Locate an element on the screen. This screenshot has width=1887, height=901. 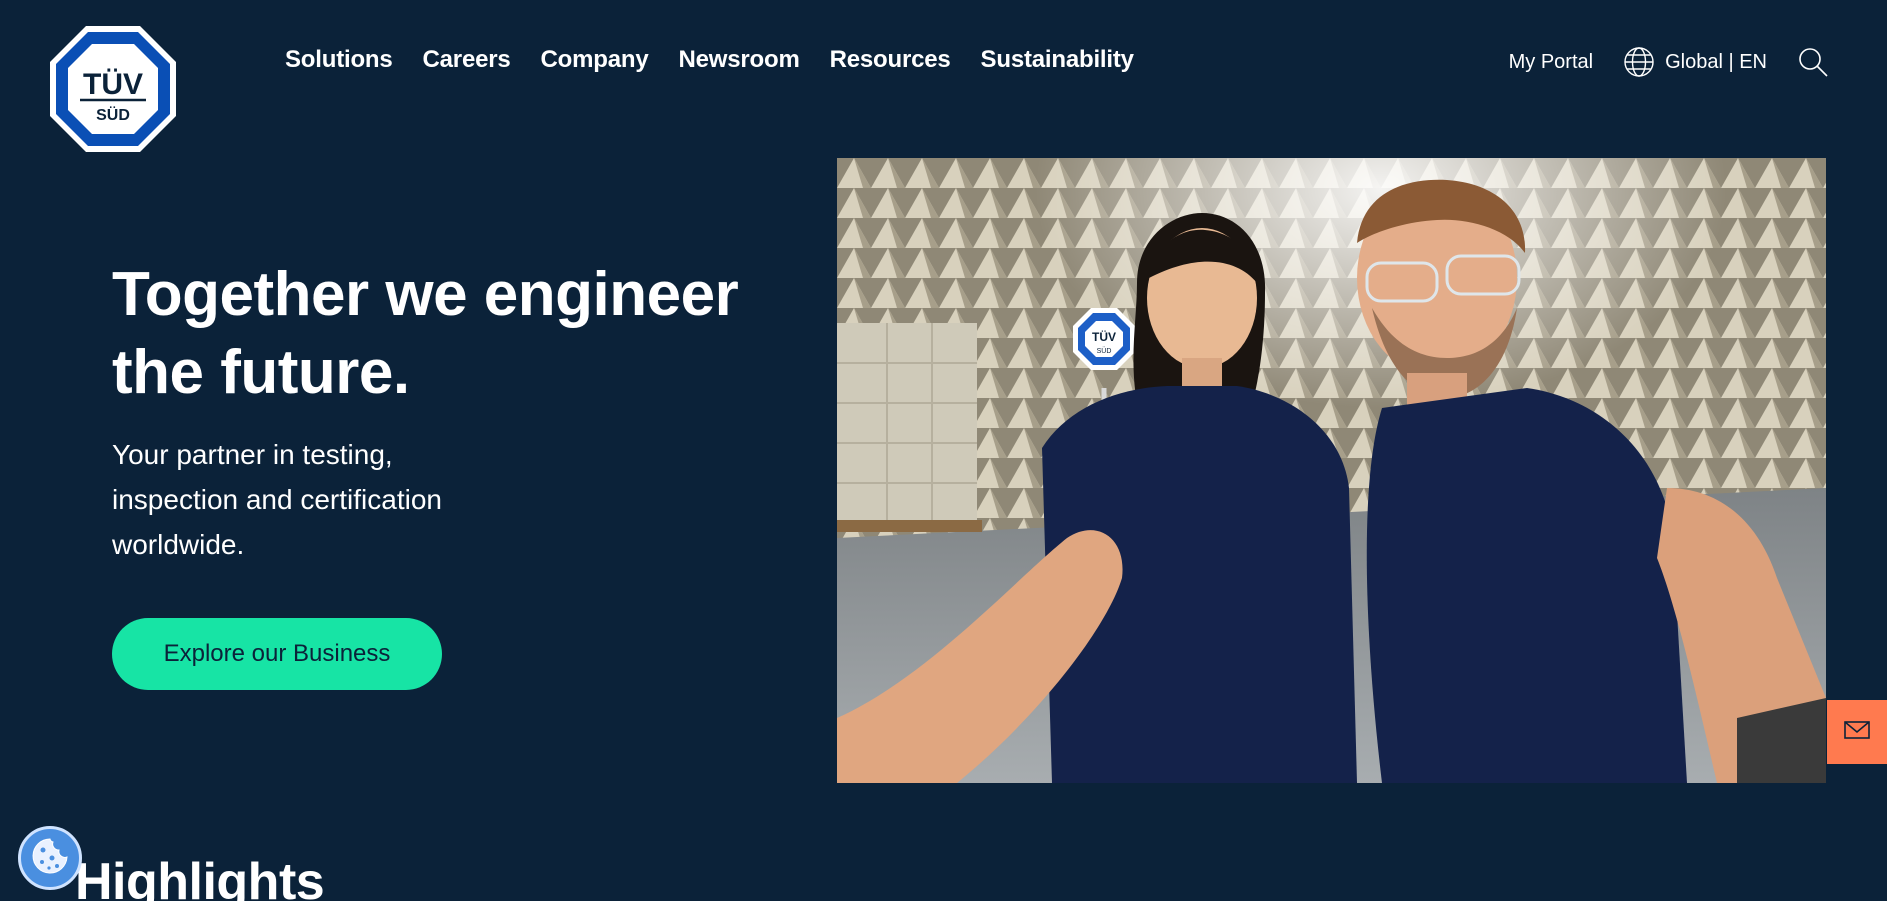
locale-selector: Global | EN is located at coordinates (1695, 62).